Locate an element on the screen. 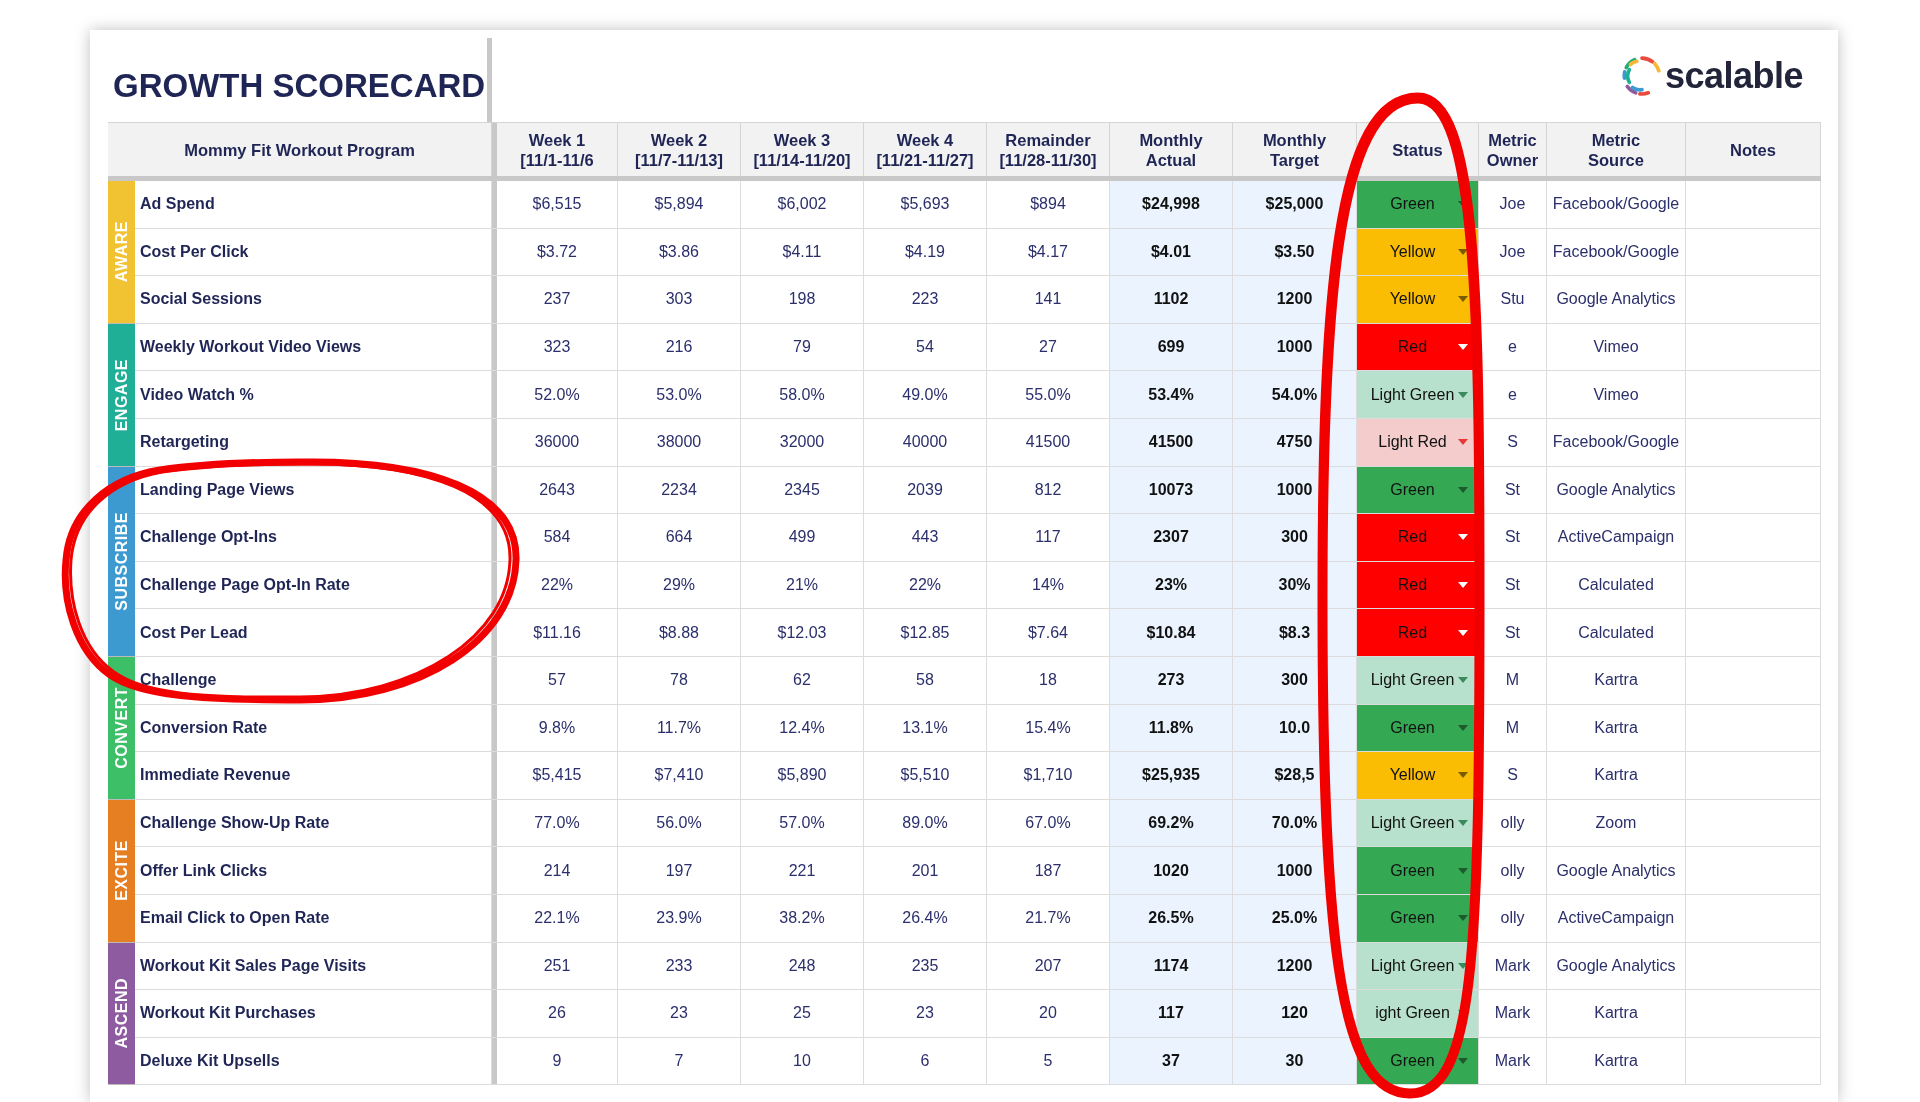 Image resolution: width=1920 pixels, height=1102 pixels. table-cell: $6,002 is located at coordinates (802, 204).